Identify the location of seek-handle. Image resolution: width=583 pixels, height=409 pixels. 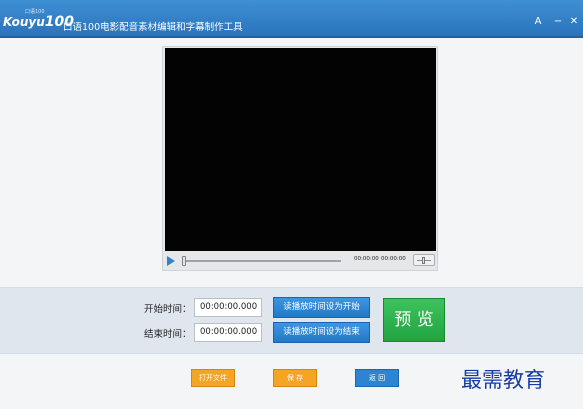
(184, 261).